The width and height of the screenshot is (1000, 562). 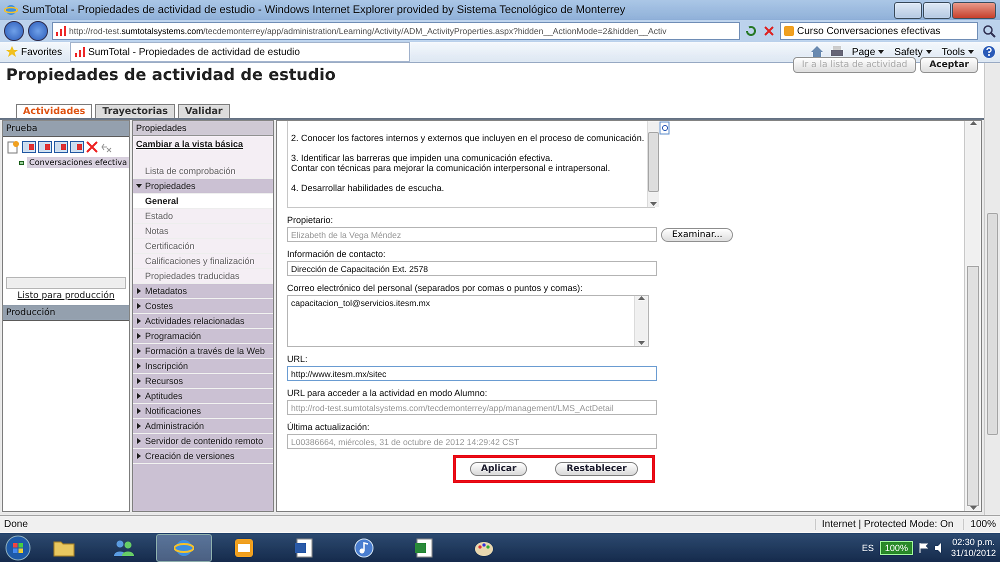 What do you see at coordinates (66, 313) in the screenshot?
I see `panel-header: Producción` at bounding box center [66, 313].